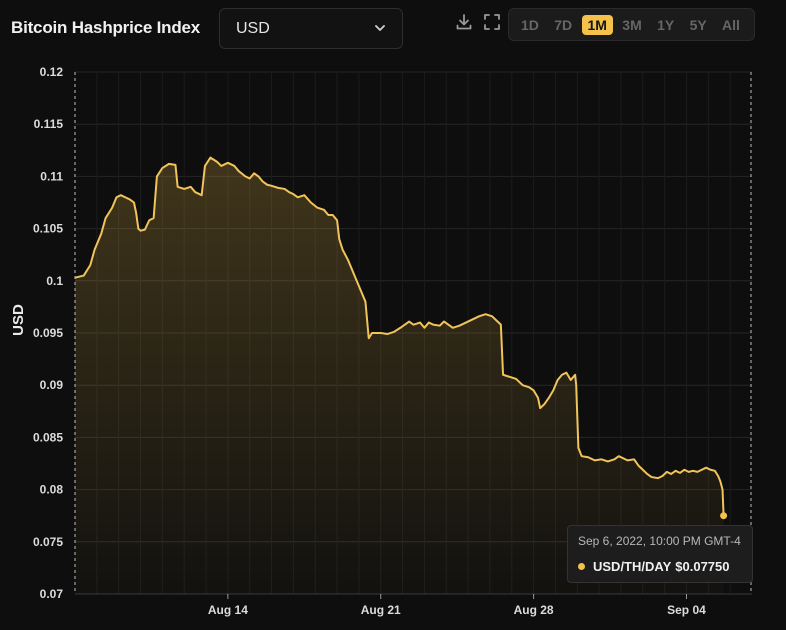  I want to click on chevron-down-icon, so click(380, 29).